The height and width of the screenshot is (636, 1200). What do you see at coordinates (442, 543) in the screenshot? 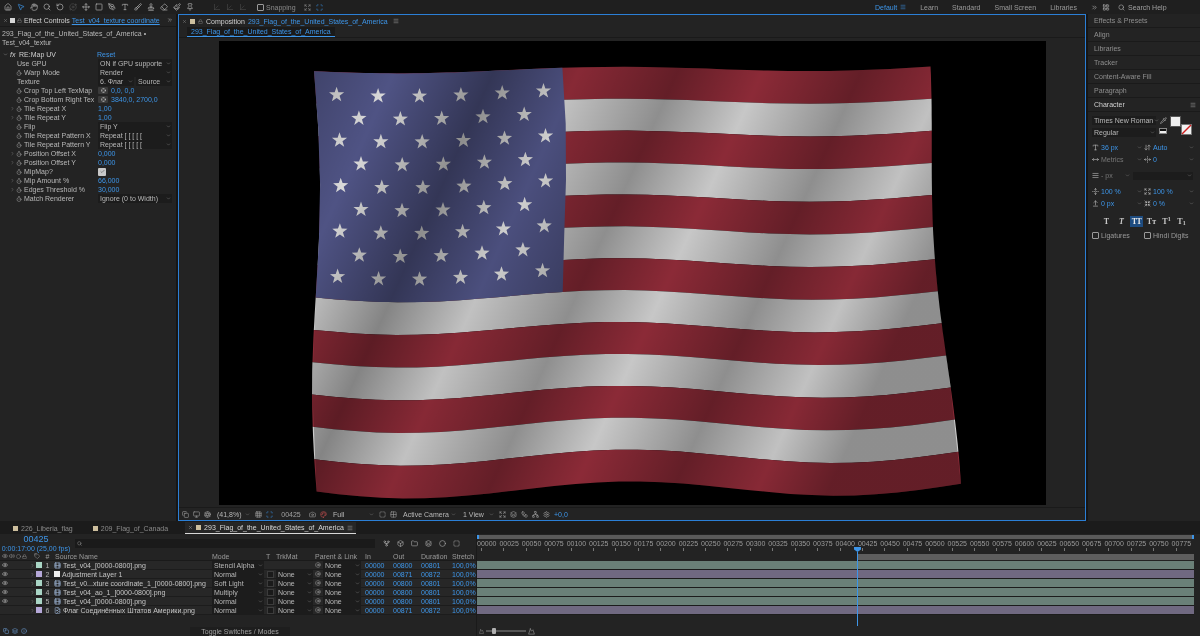
I see `ring-icon` at bounding box center [442, 543].